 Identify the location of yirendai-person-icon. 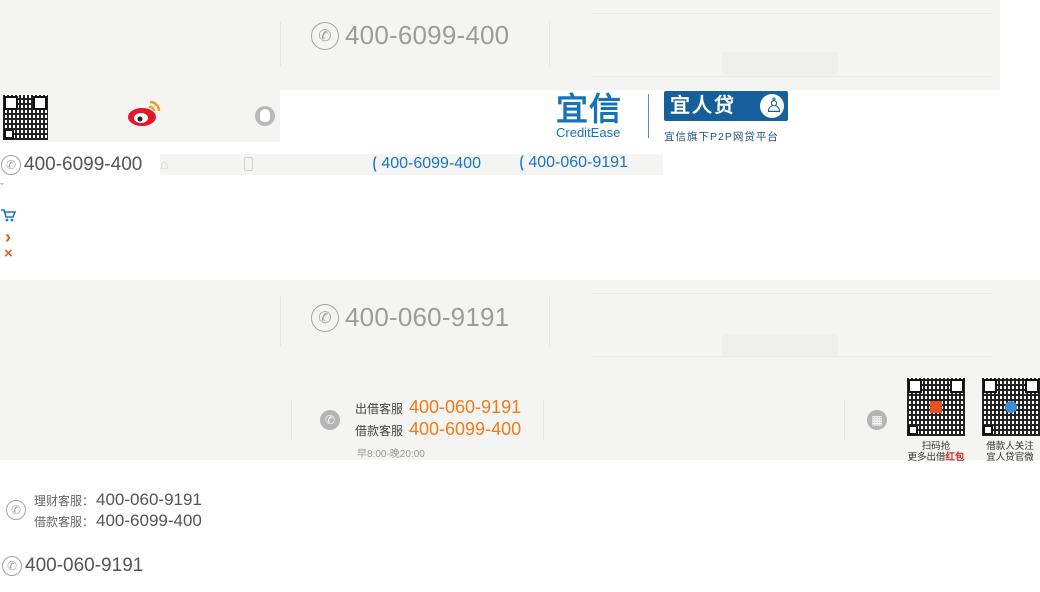
(772, 106).